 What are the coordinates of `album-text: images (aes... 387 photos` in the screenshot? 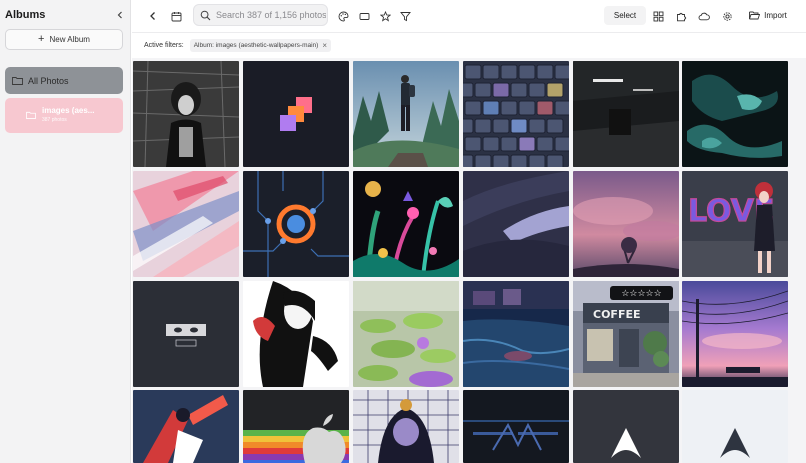 It's located at (68, 114).